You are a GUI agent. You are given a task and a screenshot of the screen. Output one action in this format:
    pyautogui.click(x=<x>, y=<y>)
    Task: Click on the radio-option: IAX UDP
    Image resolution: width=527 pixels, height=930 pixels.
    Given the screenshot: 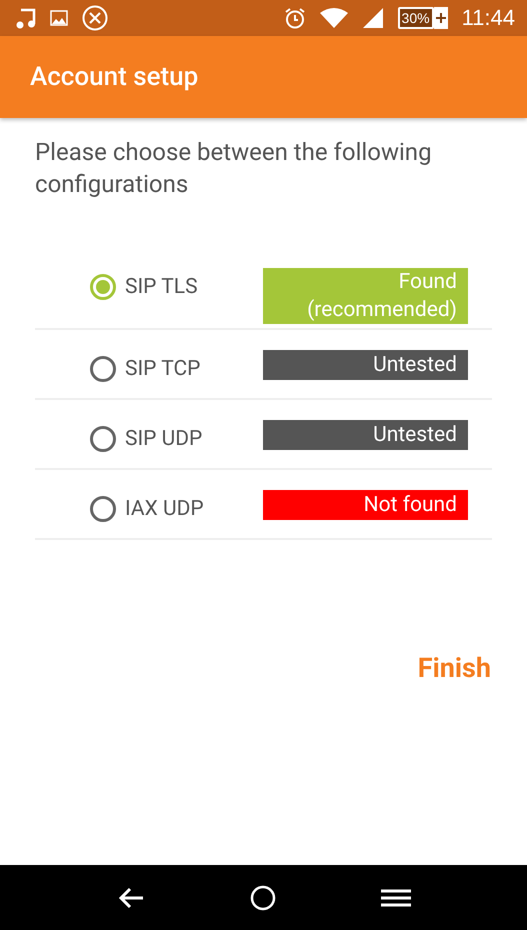 What is the action you would take?
    pyautogui.click(x=176, y=509)
    